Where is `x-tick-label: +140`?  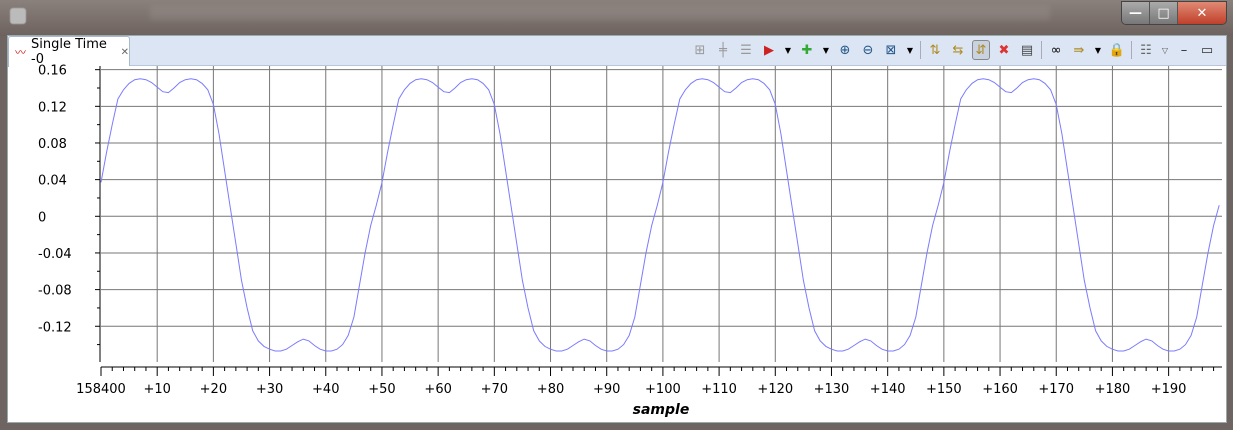 x-tick-label: +140 is located at coordinates (888, 389).